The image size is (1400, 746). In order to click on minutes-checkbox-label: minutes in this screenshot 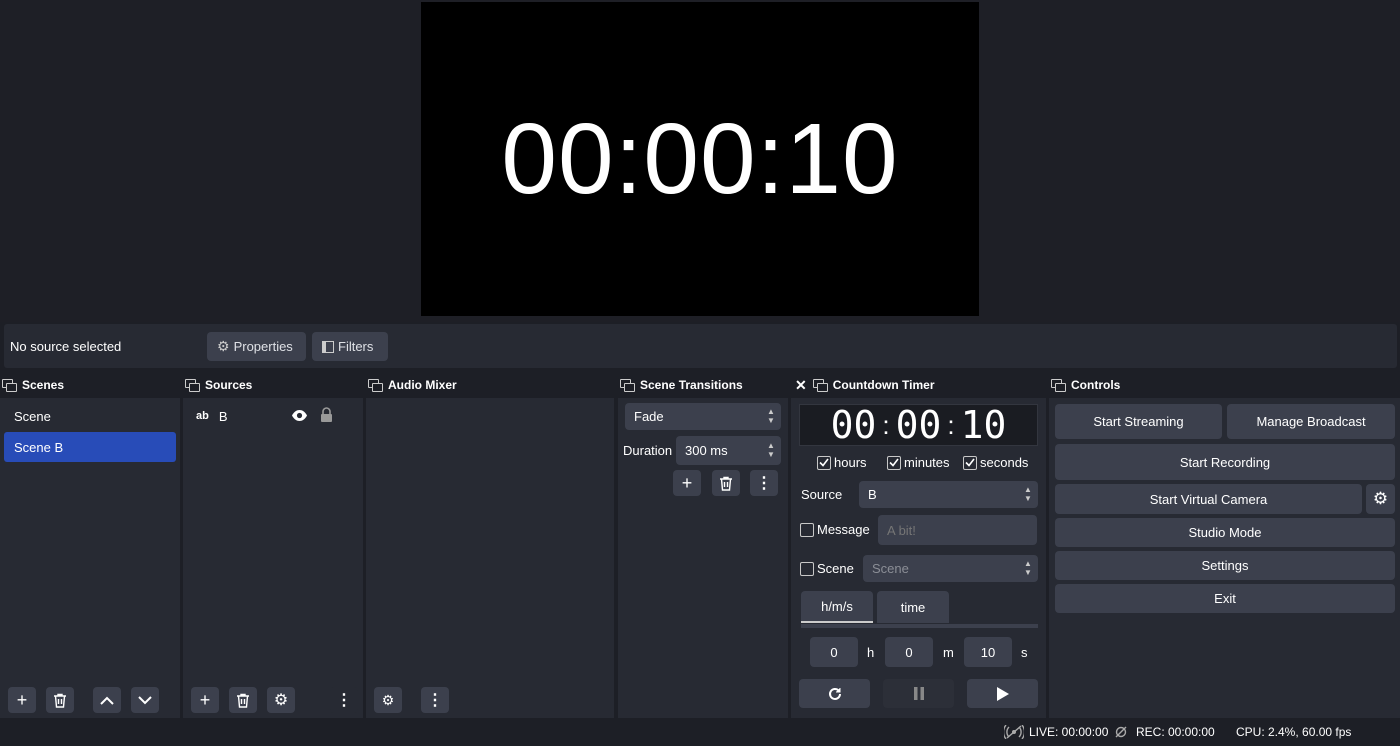, I will do `click(927, 462)`.